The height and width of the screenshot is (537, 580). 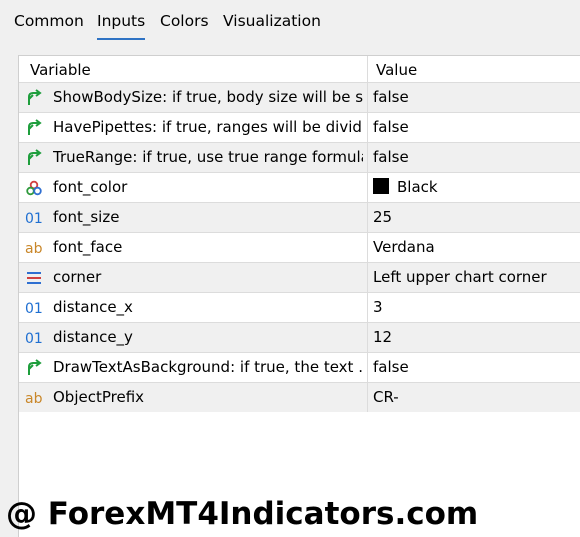 What do you see at coordinates (121, 26) in the screenshot?
I see `tab-inputs: Inputs` at bounding box center [121, 26].